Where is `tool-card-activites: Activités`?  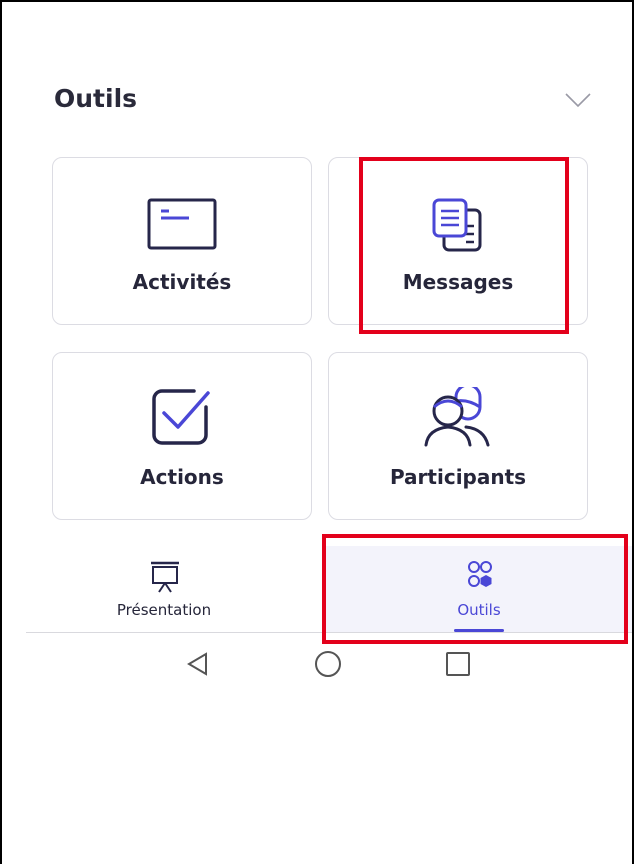
tool-card-activites: Activités is located at coordinates (182, 241).